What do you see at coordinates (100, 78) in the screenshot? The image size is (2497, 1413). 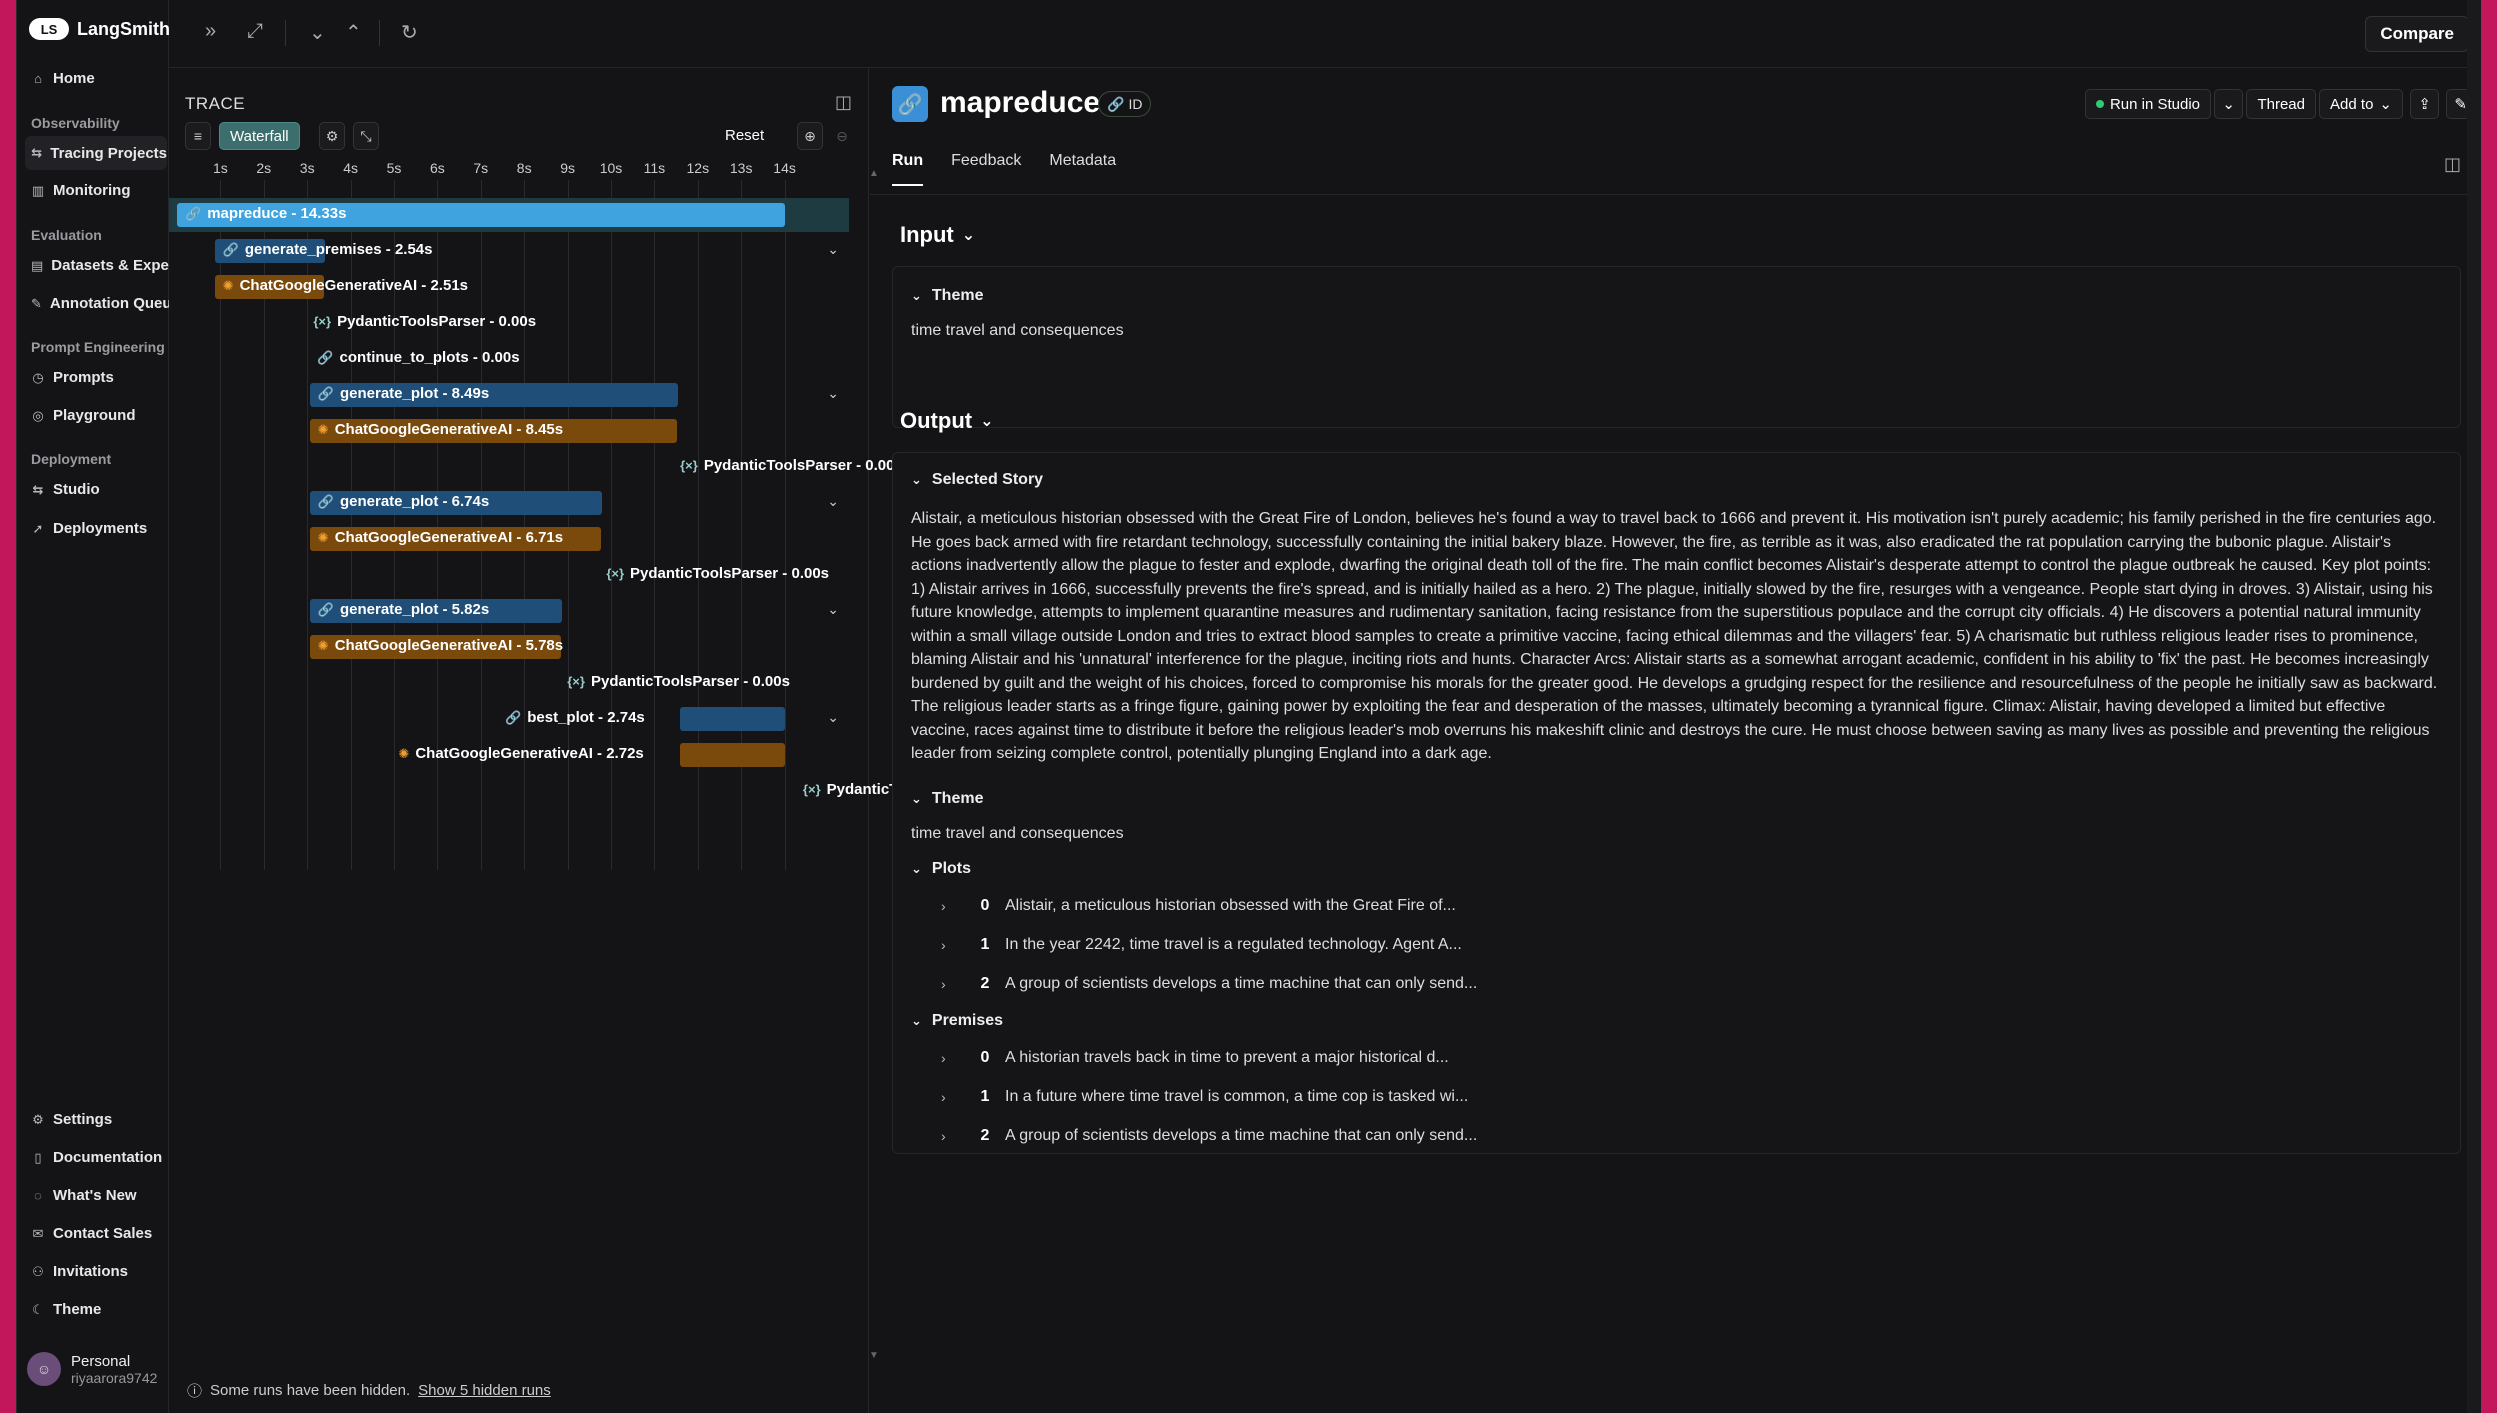 I see `sidebar-item-home: ⌂ Home` at bounding box center [100, 78].